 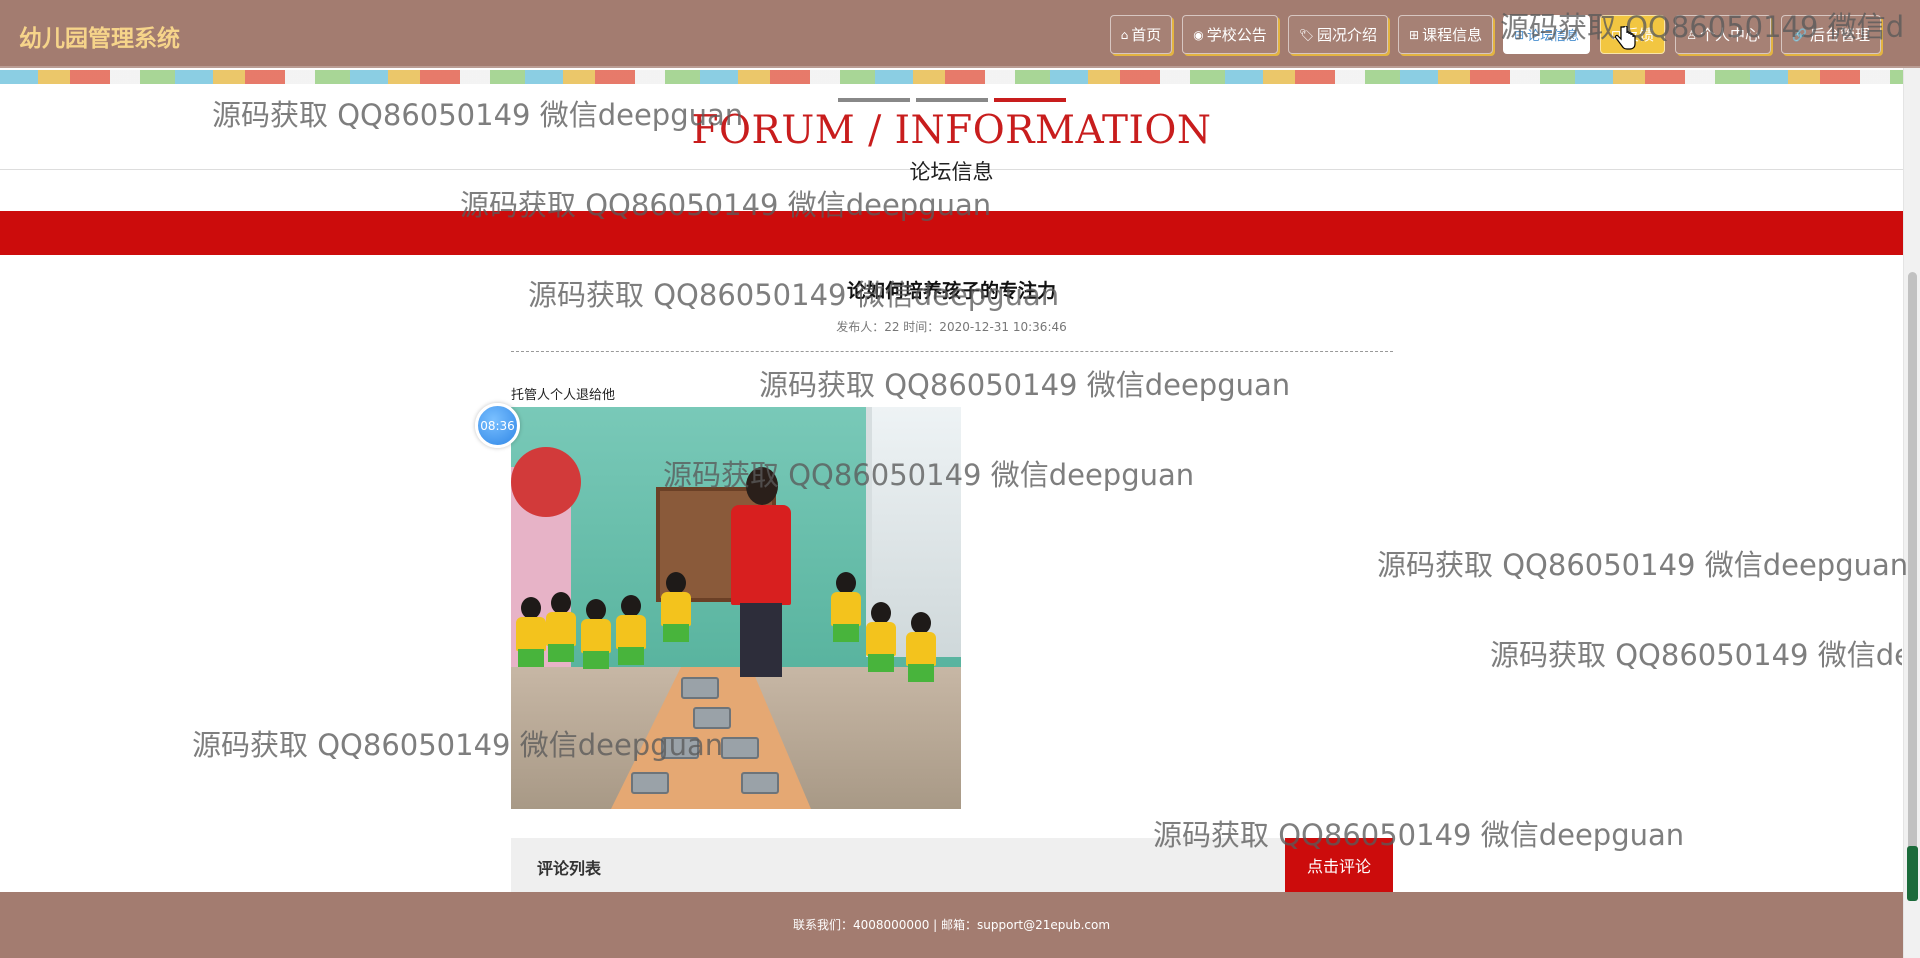 I want to click on nav-school-intro: 🏷 园况介绍, so click(x=1338, y=34).